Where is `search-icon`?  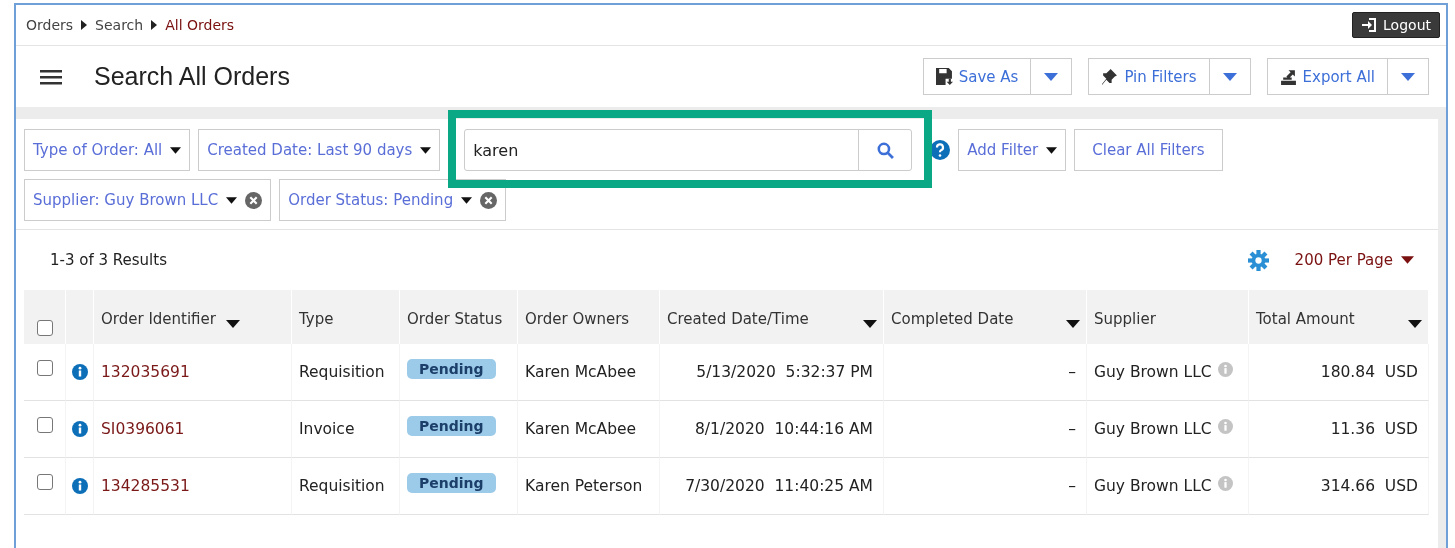
search-icon is located at coordinates (885, 150).